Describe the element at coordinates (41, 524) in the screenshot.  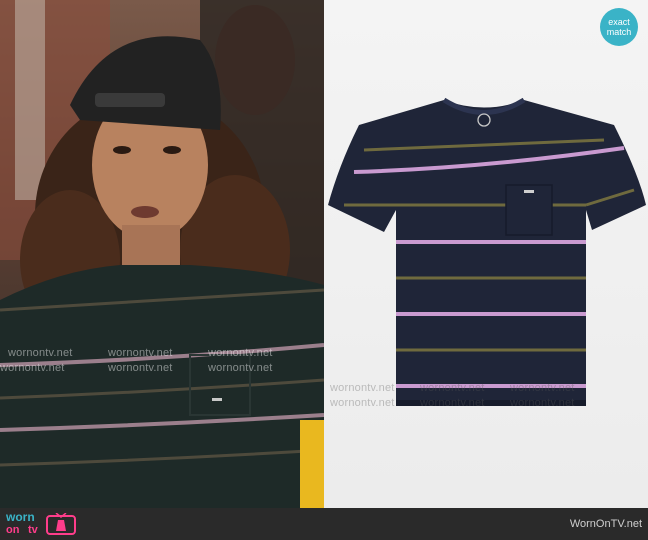
I see `wornontv-logo: worn on tv` at that location.